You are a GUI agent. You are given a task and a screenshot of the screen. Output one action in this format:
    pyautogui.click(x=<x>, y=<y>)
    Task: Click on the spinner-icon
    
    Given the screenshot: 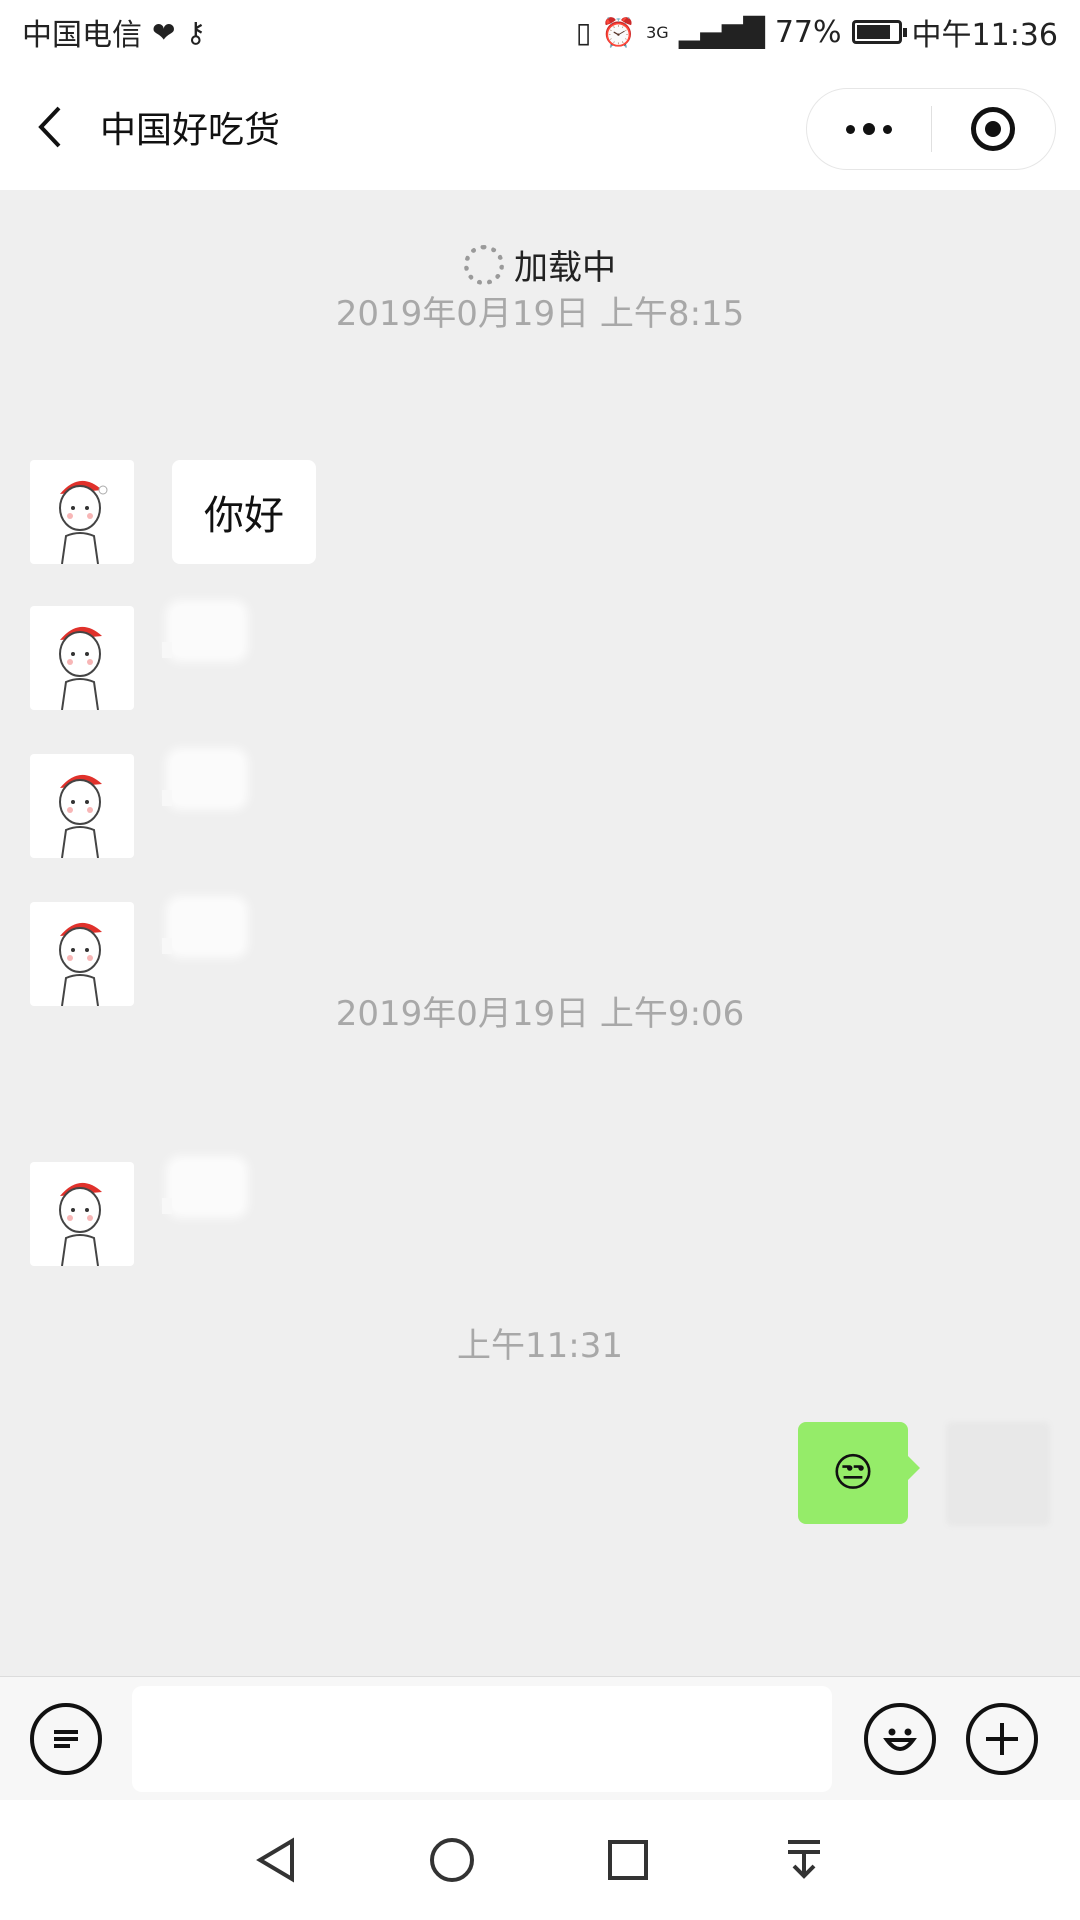 What is the action you would take?
    pyautogui.click(x=484, y=264)
    